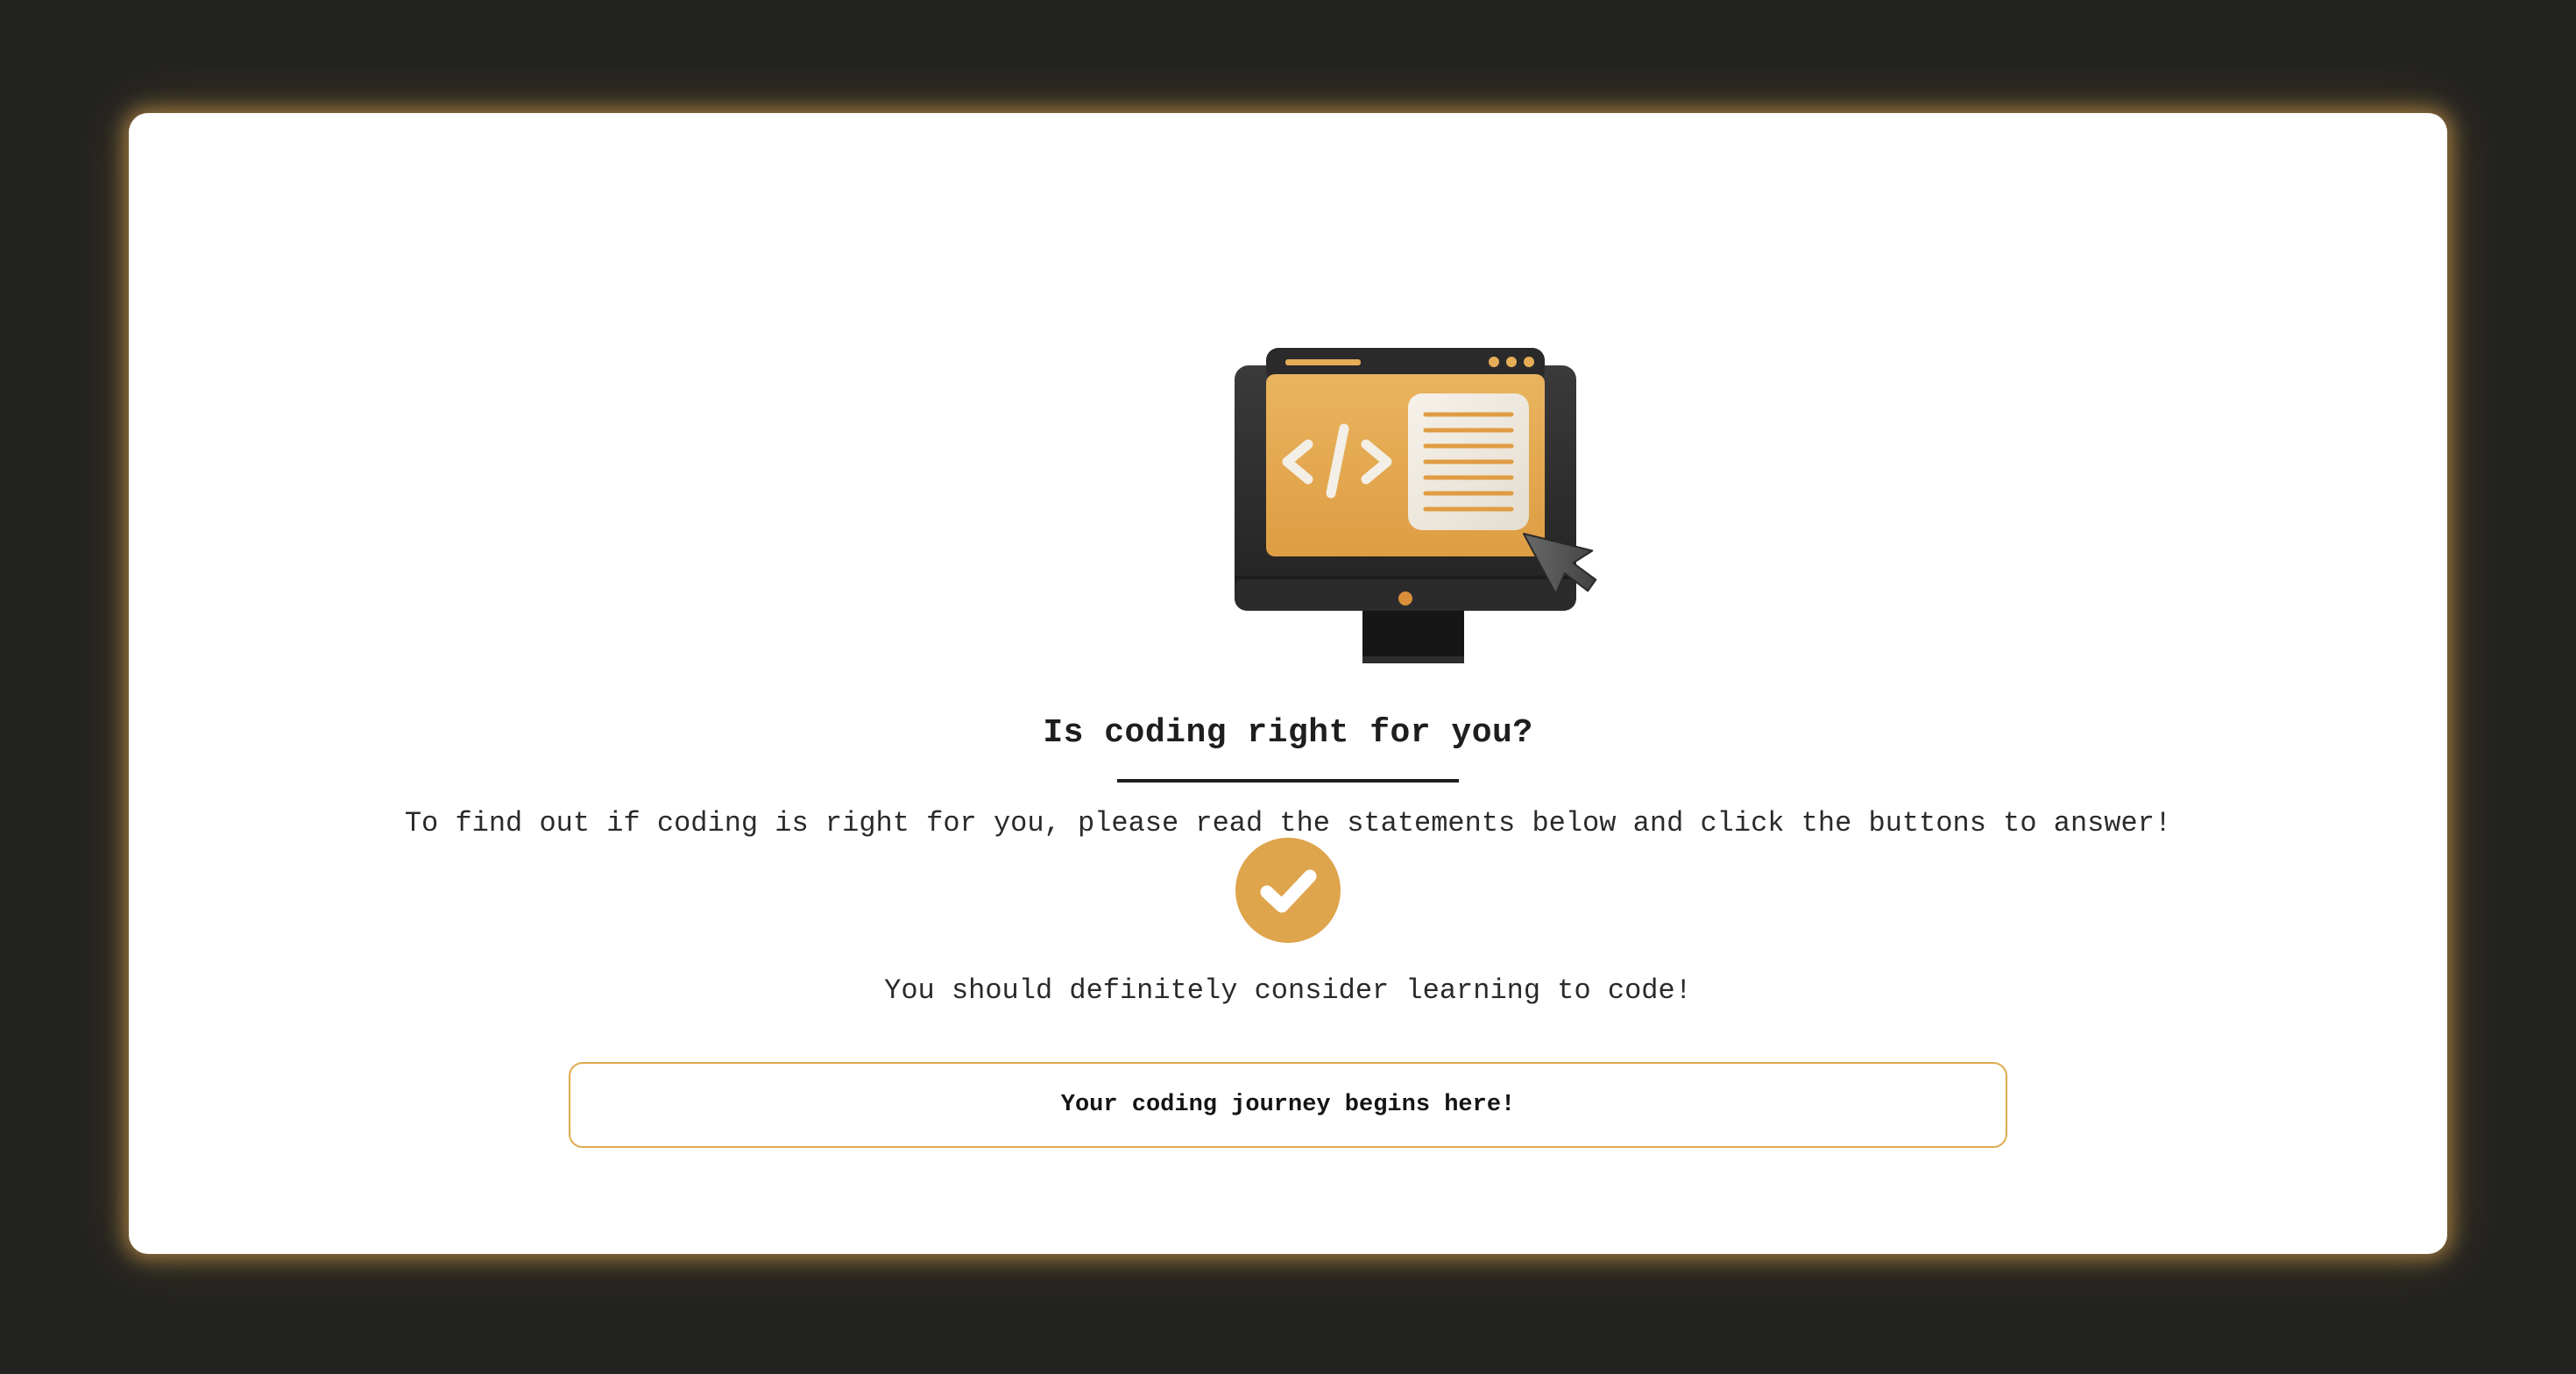 This screenshot has width=2576, height=1374. What do you see at coordinates (1288, 781) in the screenshot?
I see `section-divider` at bounding box center [1288, 781].